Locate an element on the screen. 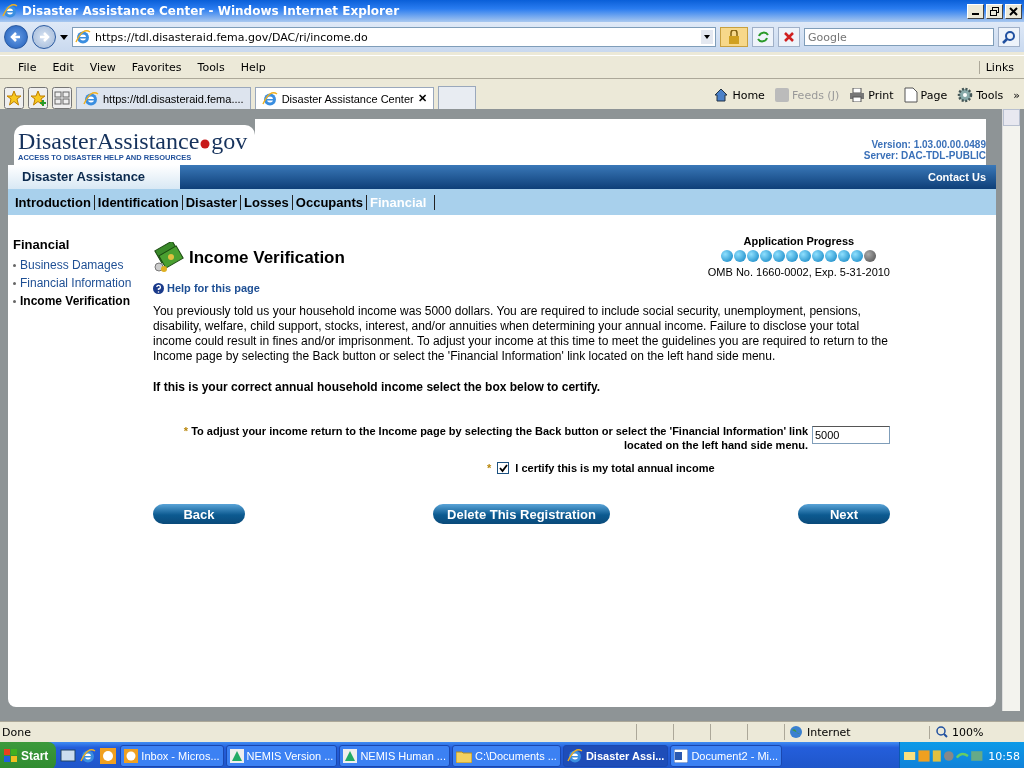  stop-button is located at coordinates (789, 37).